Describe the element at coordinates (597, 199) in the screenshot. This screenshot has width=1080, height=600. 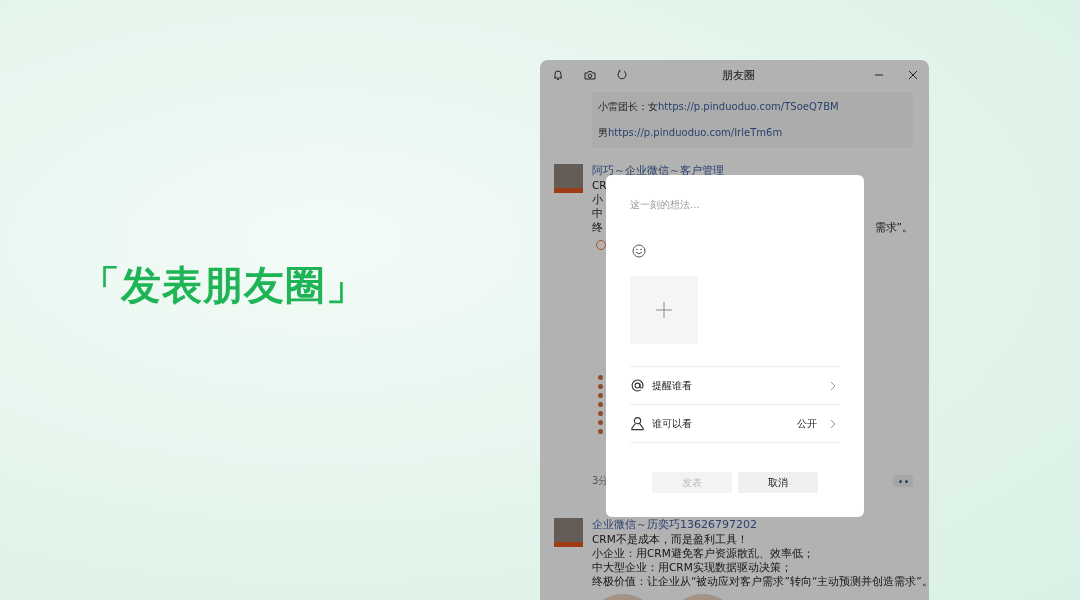
I see `post-text: 小` at that location.